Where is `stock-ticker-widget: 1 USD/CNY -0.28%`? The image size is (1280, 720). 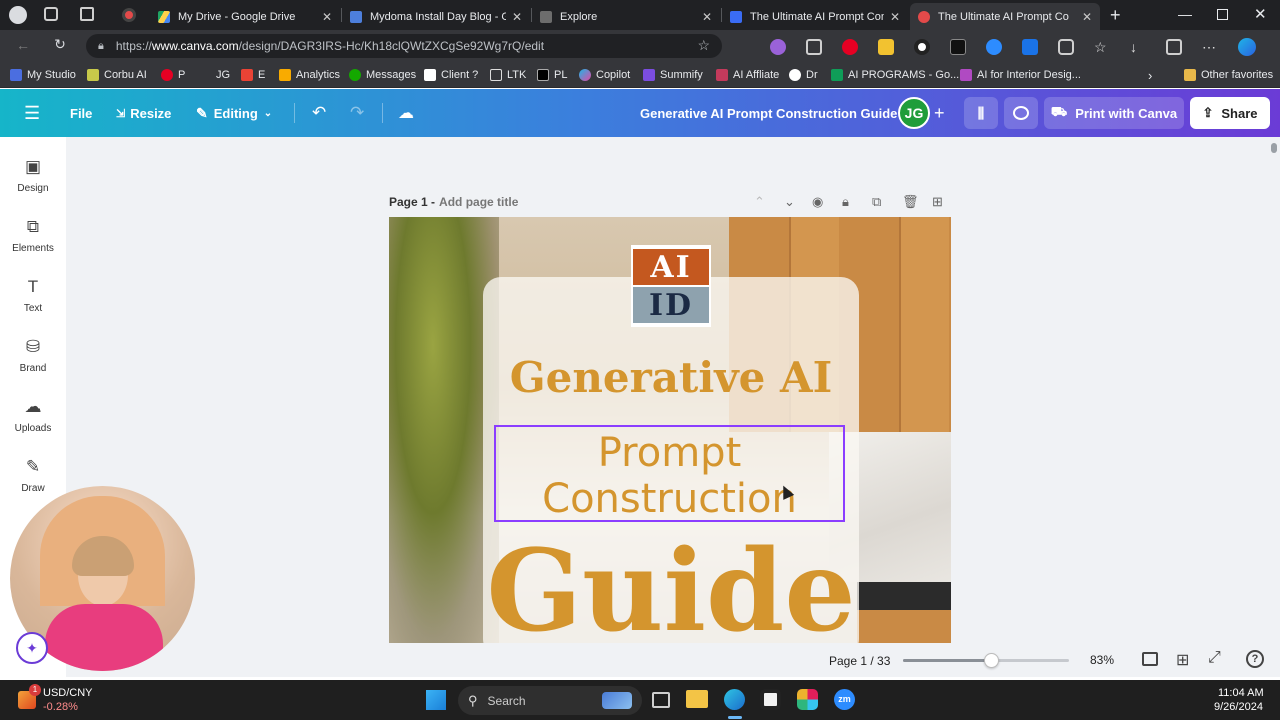
stock-ticker-widget: 1 USD/CNY -0.28% is located at coordinates (59, 699).